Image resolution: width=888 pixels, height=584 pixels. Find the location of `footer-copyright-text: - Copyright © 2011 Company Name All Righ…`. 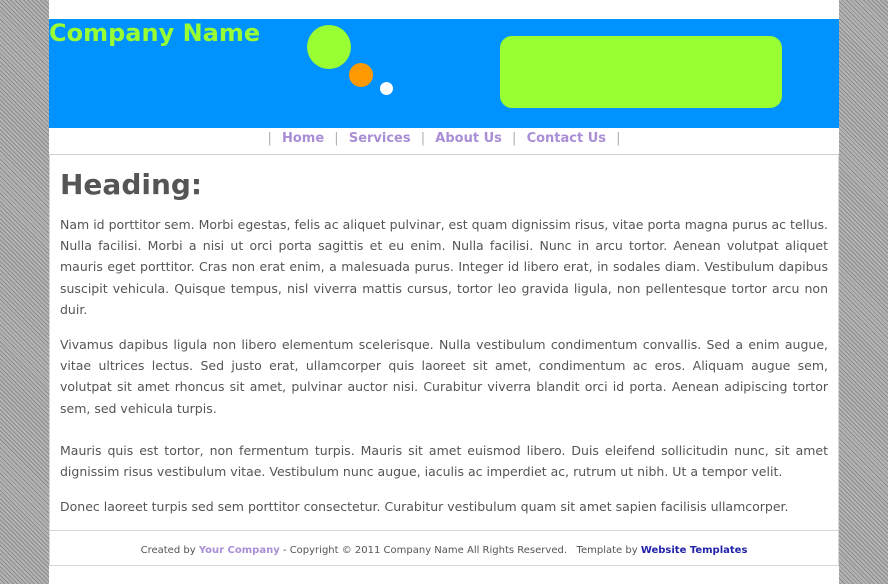

footer-copyright-text: - Copyright © 2011 Company Name All Righ… is located at coordinates (424, 550).